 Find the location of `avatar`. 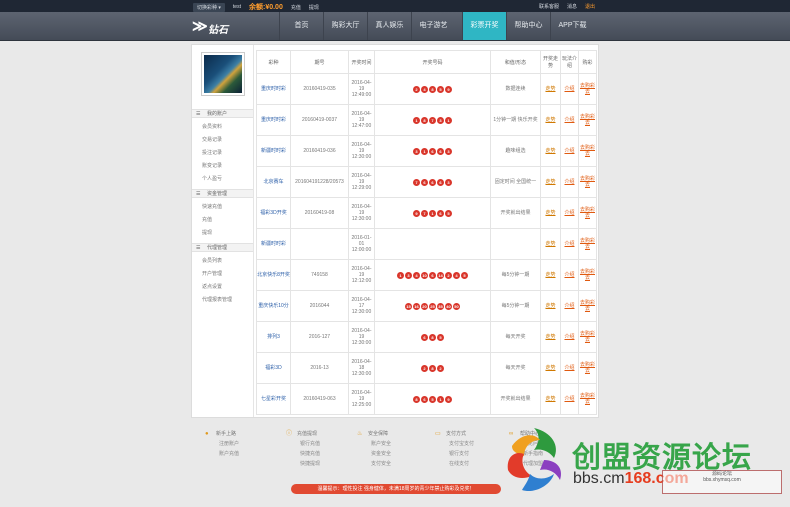

avatar is located at coordinates (223, 74).